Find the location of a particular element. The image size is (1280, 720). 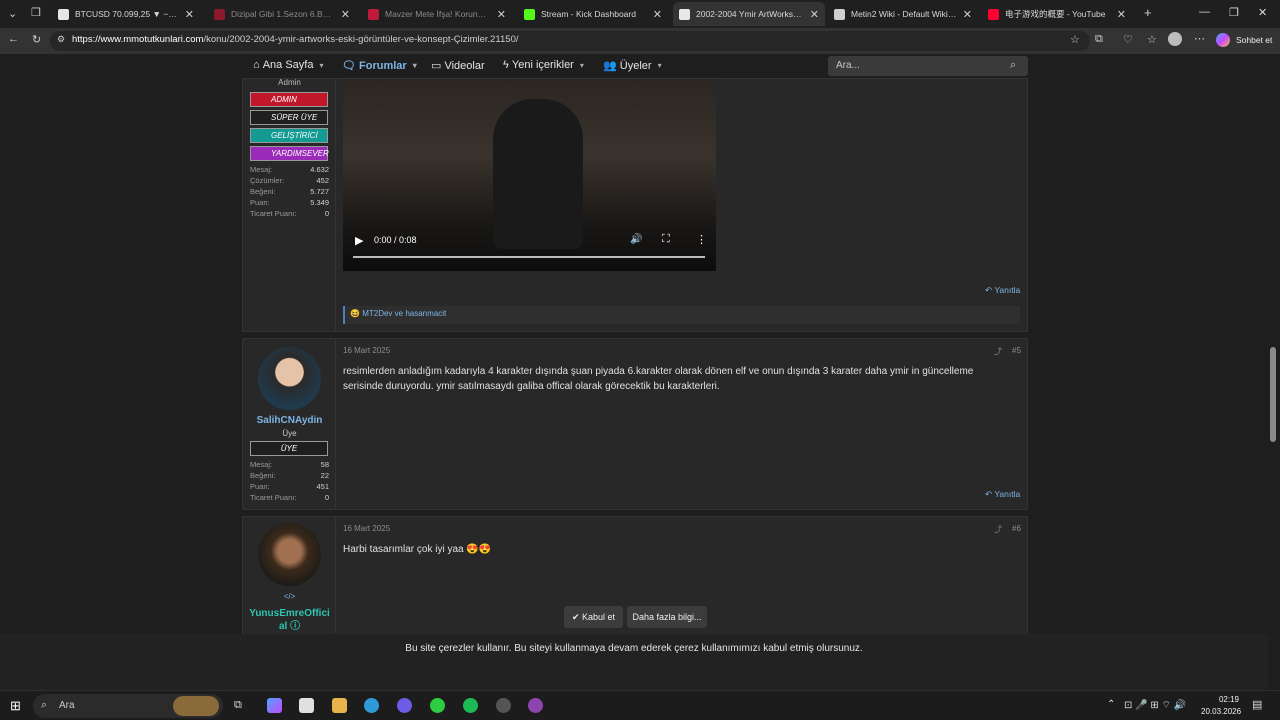

username: YunusEmreOffici al ⓘ is located at coordinates (289, 620).